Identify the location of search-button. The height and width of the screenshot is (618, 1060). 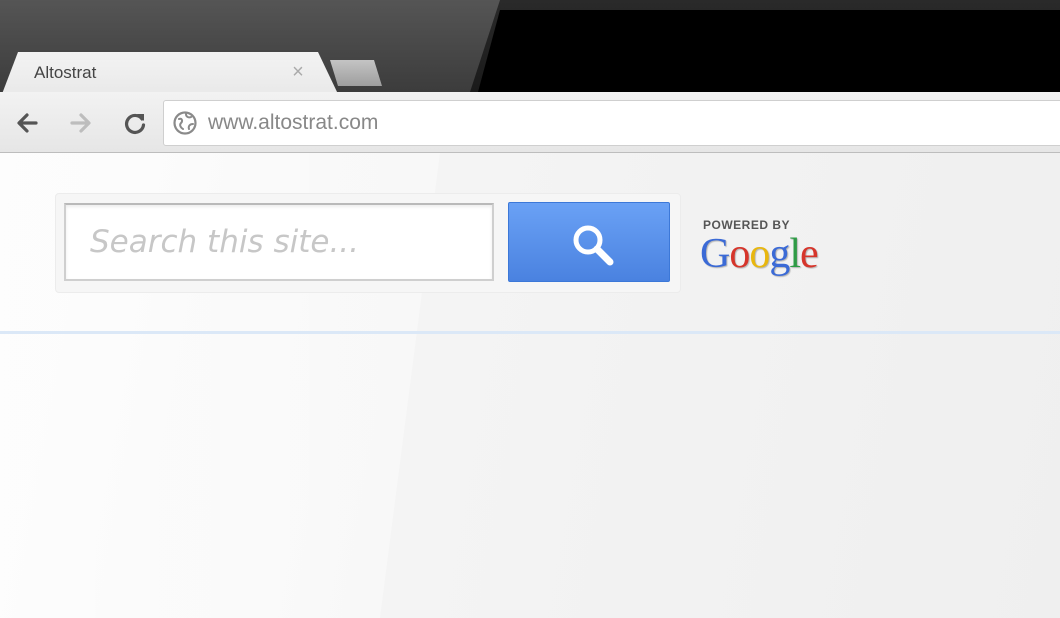
(589, 242).